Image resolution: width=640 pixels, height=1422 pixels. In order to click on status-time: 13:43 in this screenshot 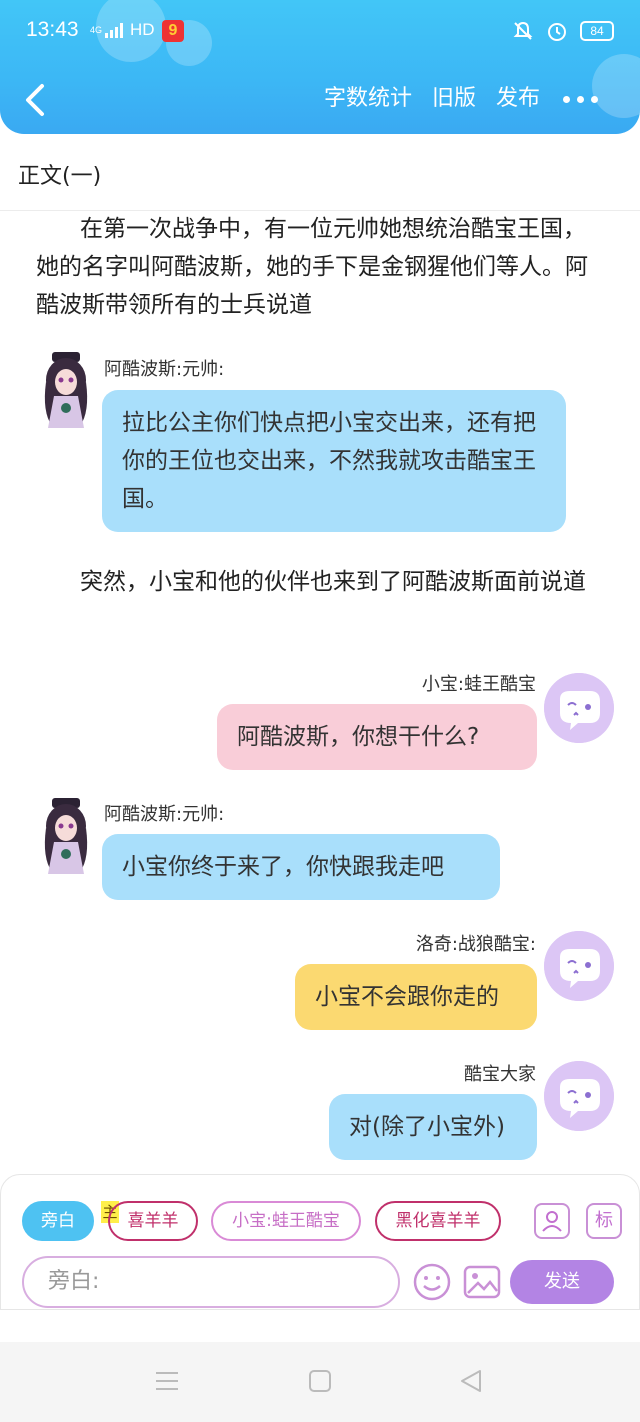, I will do `click(52, 29)`.